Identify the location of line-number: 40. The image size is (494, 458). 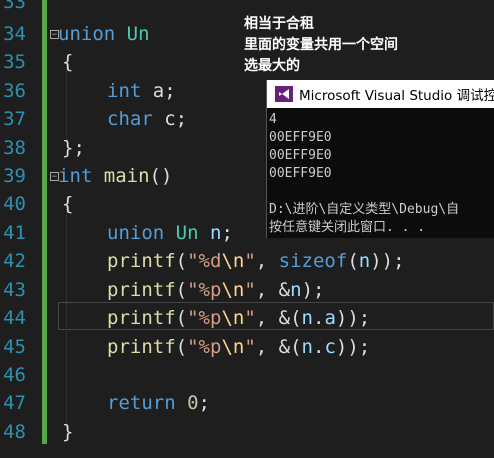
(14, 204).